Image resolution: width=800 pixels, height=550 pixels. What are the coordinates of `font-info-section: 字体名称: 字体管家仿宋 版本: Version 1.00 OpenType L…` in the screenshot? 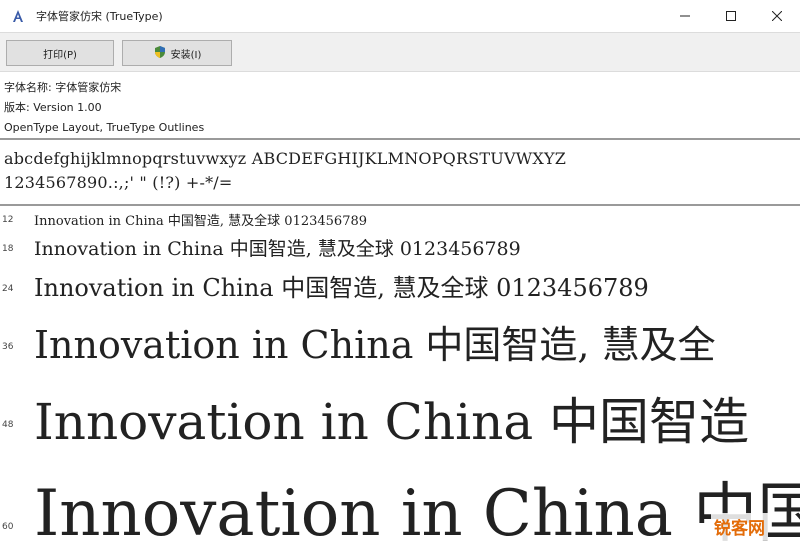 It's located at (400, 106).